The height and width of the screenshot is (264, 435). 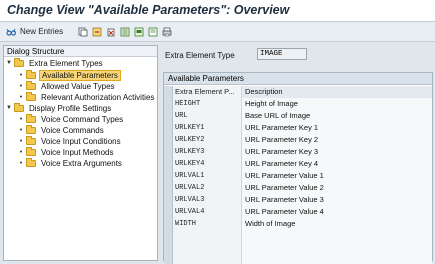 I want to click on description-cell: Height of Image, so click(x=337, y=104).